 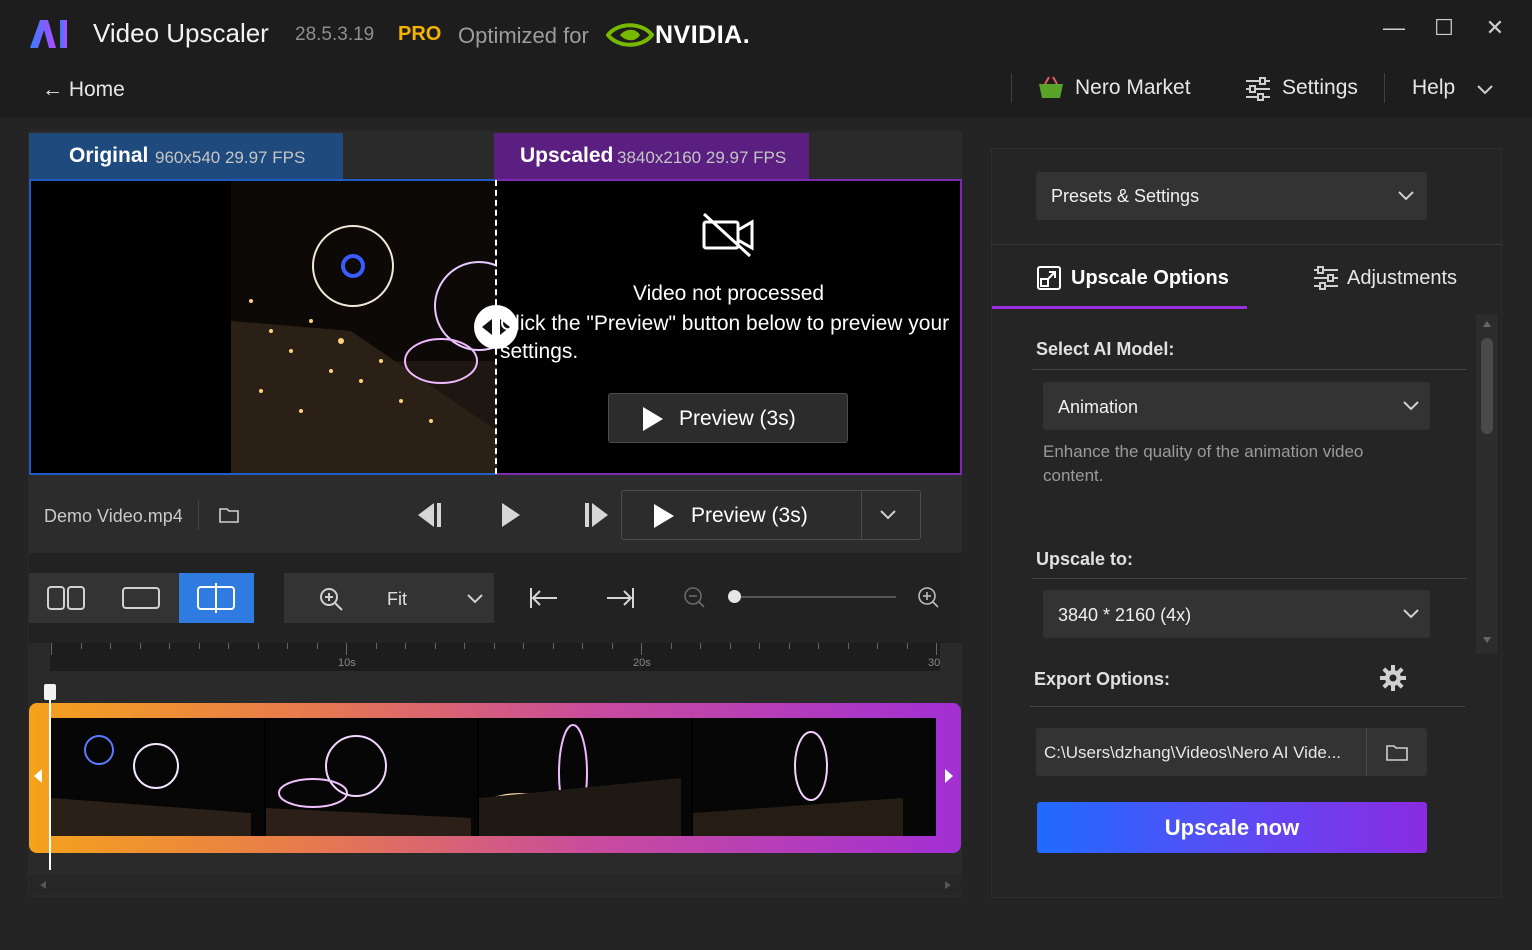 What do you see at coordinates (651, 156) in the screenshot?
I see `tab-upscaled: Upscaled 3840x2160 29.97 FPS` at bounding box center [651, 156].